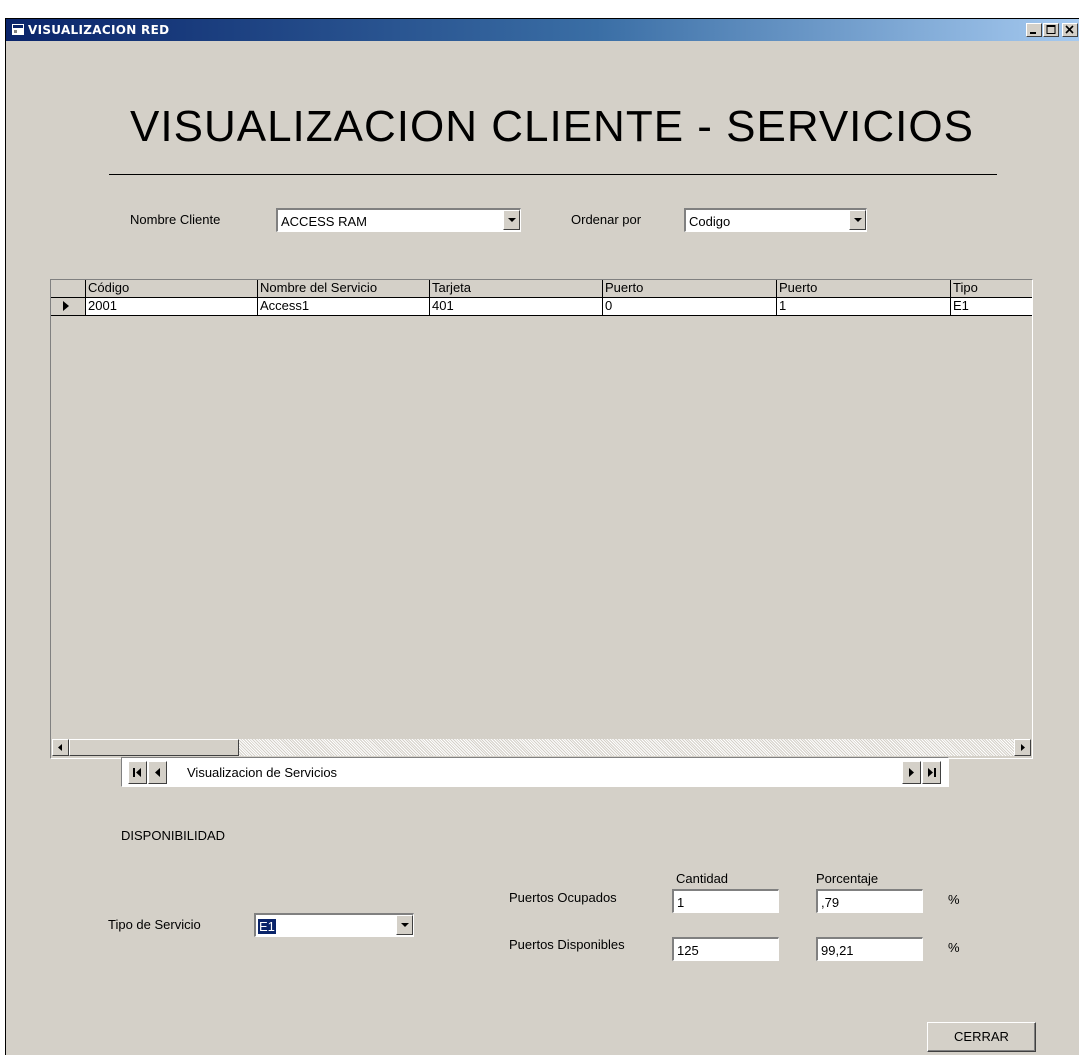 The height and width of the screenshot is (1055, 1079). Describe the element at coordinates (725, 949) in the screenshot. I see `available-quantity-field: 125` at that location.